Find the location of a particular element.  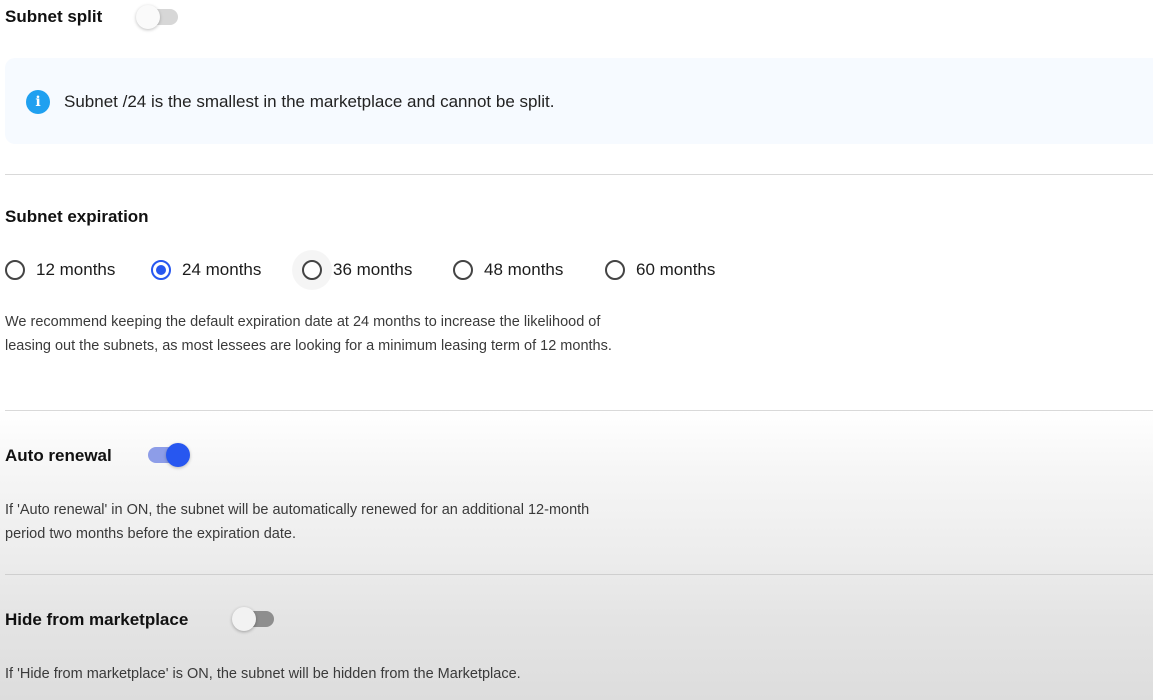

radio-48-months: 48 months is located at coordinates (529, 270).